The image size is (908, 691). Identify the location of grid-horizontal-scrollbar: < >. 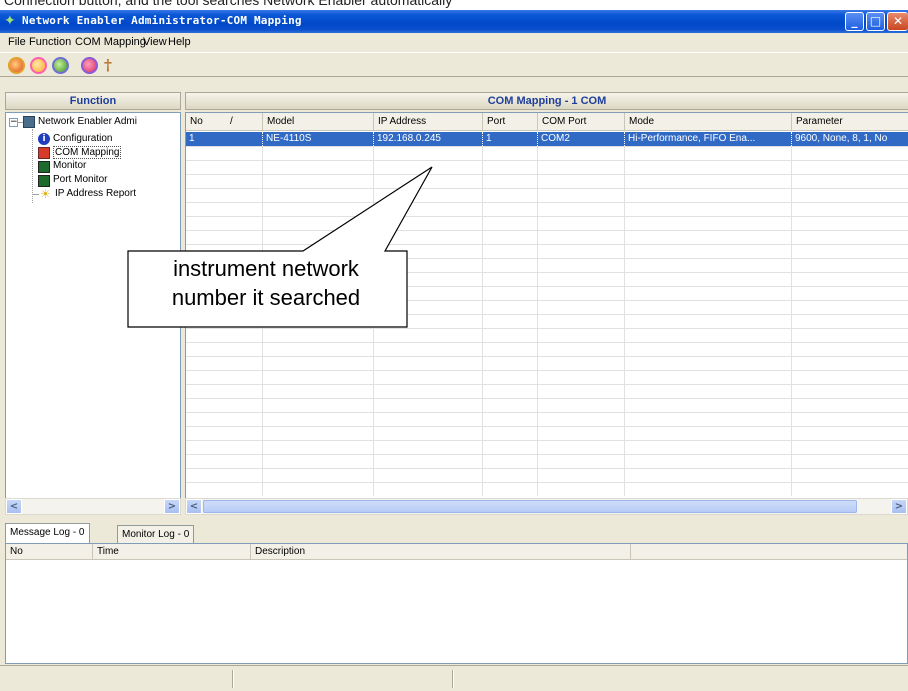
(546, 506).